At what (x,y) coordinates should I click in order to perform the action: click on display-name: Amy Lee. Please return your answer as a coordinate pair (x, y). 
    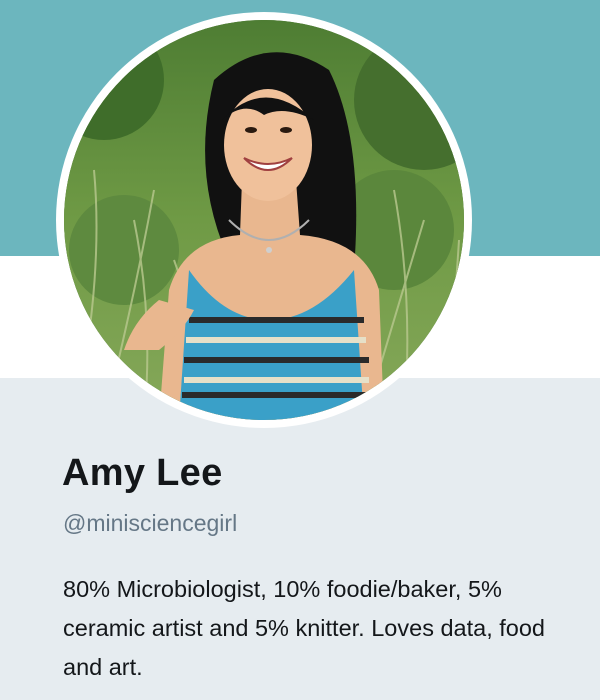
    Looking at the image, I should click on (142, 473).